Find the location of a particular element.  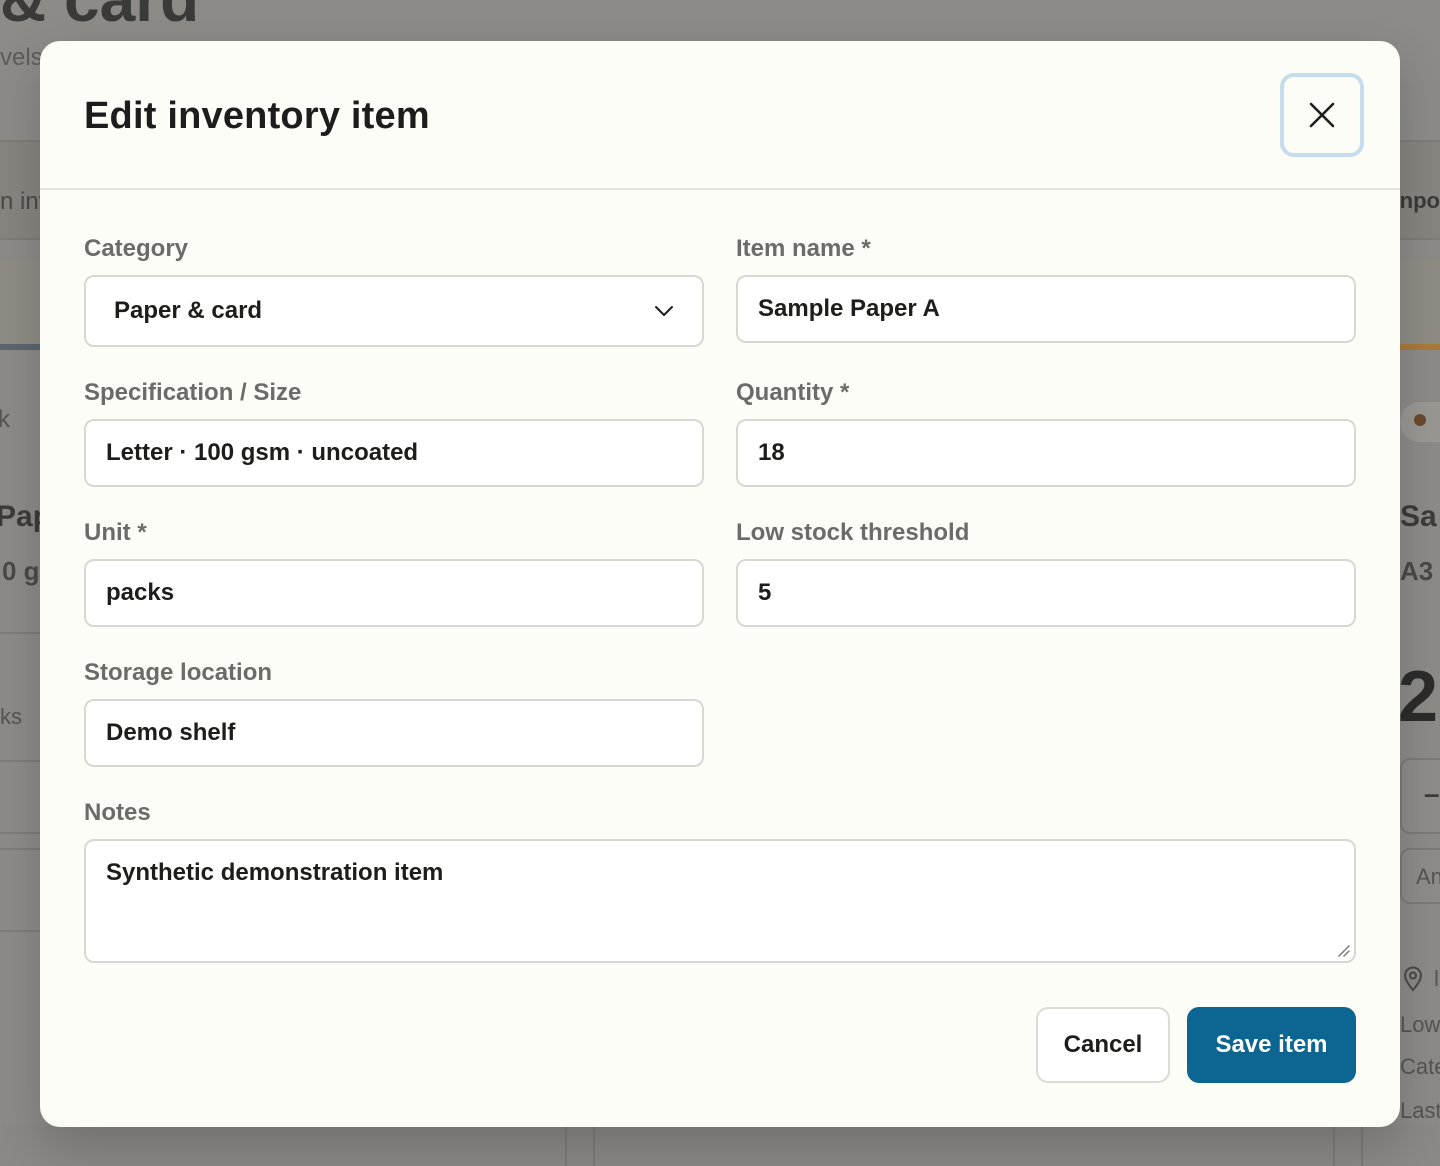

specification-label: Specification / Size is located at coordinates (193, 392).